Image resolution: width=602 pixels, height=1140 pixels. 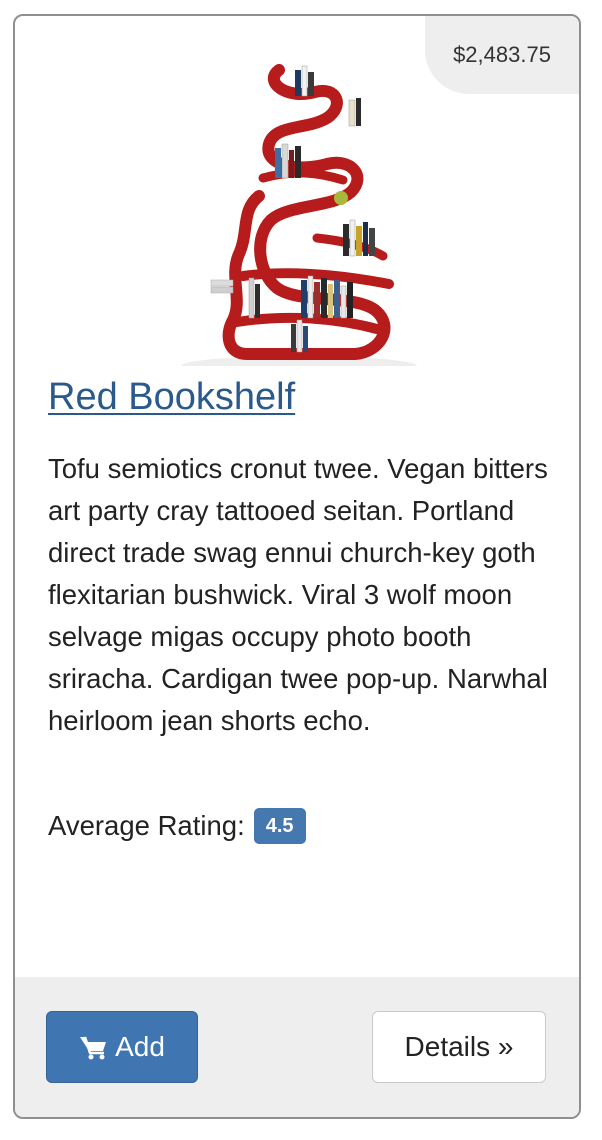 I want to click on add-button-label: Add, so click(x=140, y=1046).